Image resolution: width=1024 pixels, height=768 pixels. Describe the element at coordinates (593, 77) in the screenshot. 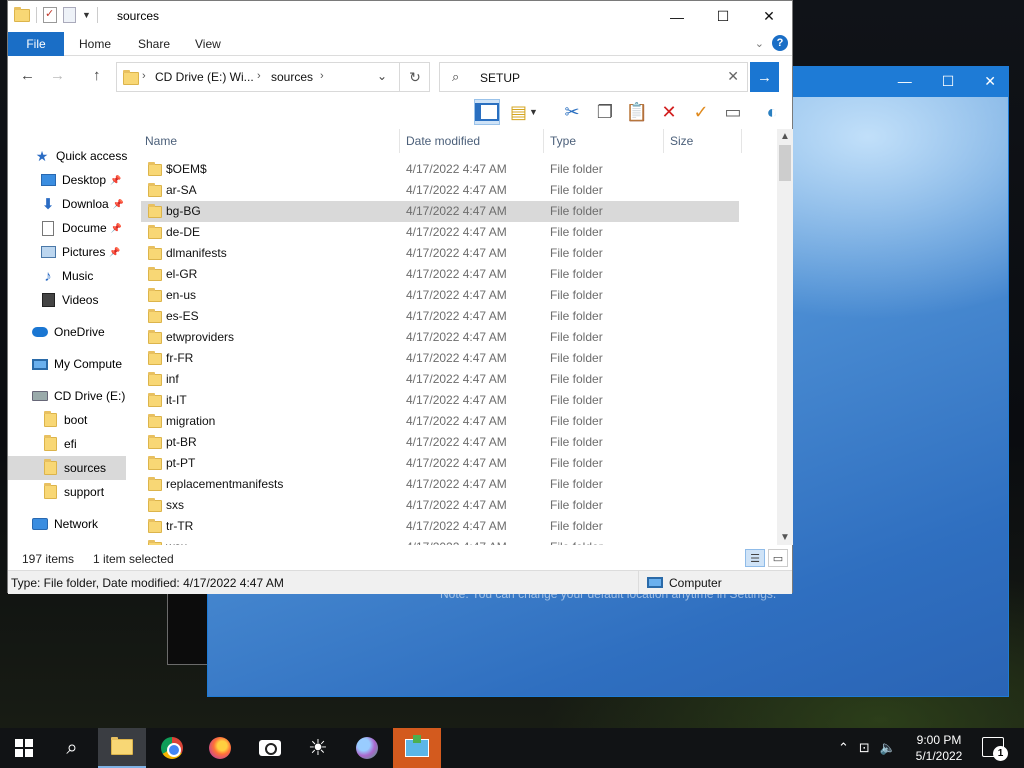

I see `search-box: ⌕ SETUP ✕` at that location.